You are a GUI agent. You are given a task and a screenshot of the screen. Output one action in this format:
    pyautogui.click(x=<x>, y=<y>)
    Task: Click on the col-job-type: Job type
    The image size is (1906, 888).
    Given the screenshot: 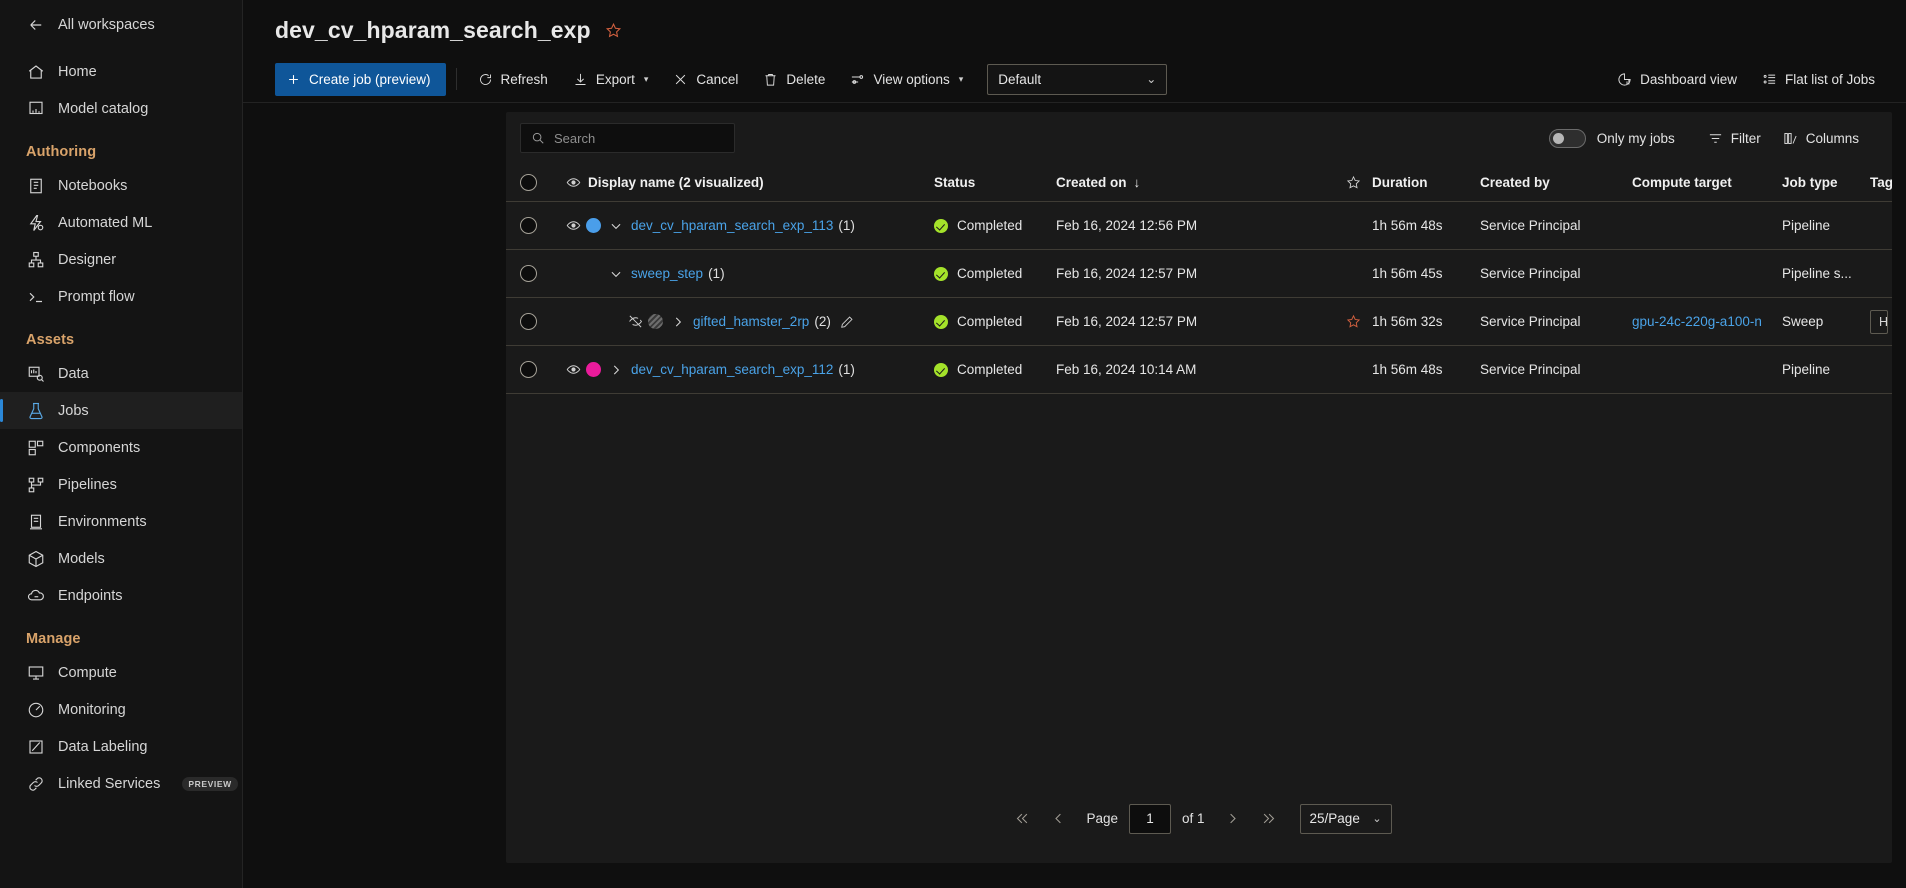 What is the action you would take?
    pyautogui.click(x=1826, y=182)
    